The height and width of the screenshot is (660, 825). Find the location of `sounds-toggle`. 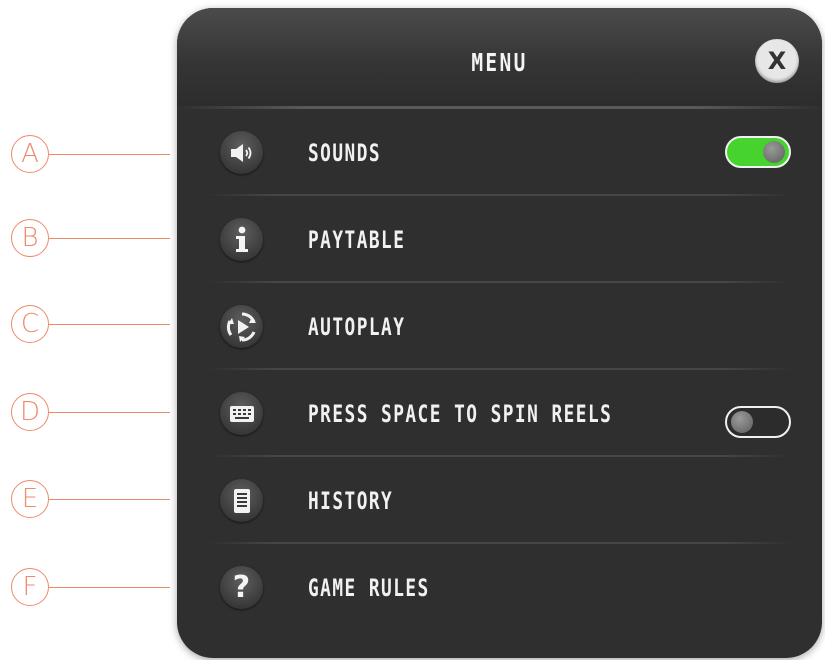

sounds-toggle is located at coordinates (758, 152).